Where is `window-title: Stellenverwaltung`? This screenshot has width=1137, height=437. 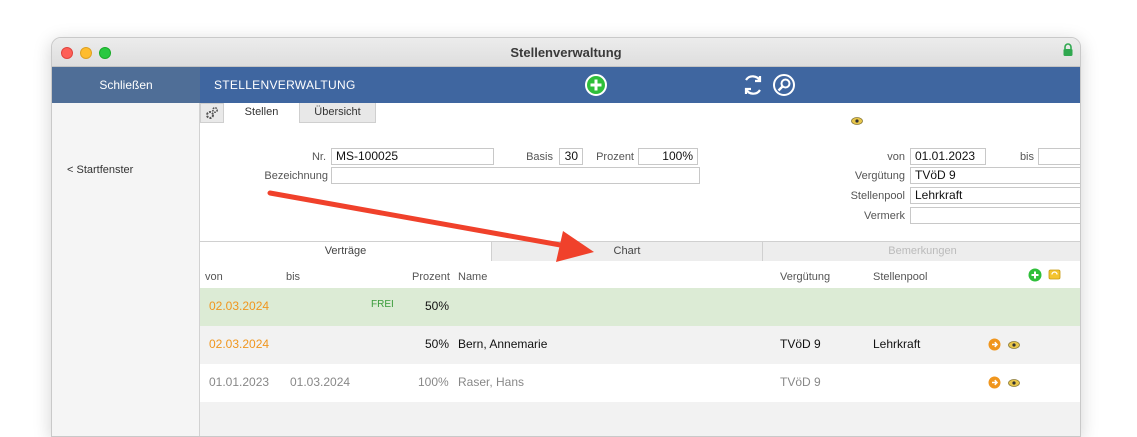
window-title: Stellenverwaltung is located at coordinates (566, 52).